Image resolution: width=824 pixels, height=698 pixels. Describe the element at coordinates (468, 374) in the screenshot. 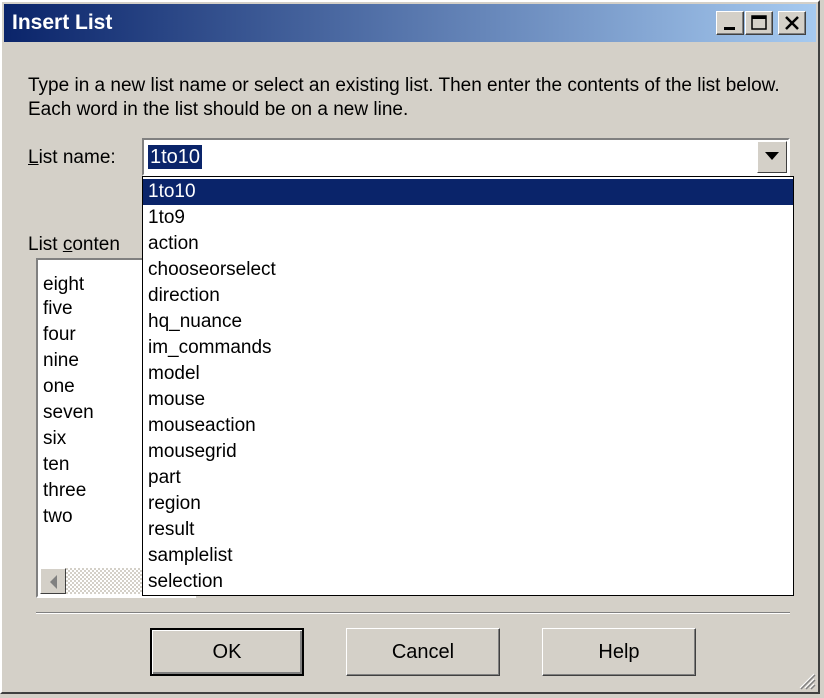

I see `dropdown-option: model` at that location.